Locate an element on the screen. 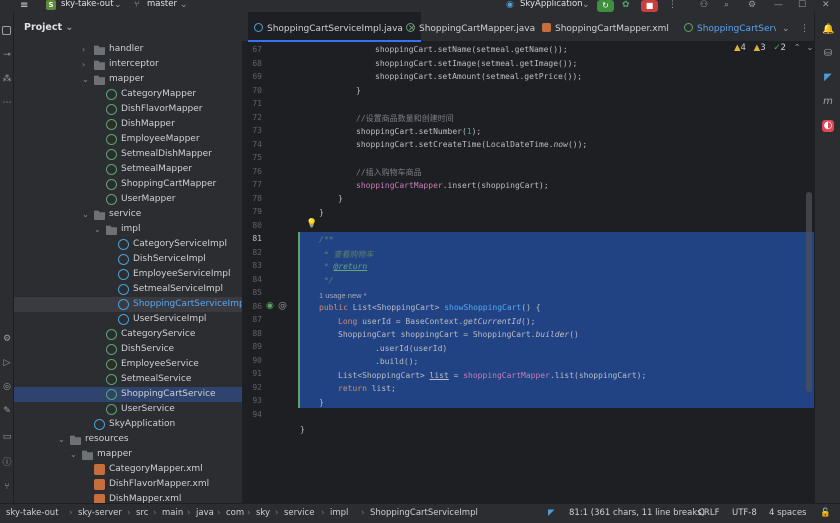 This screenshot has width=840, height=523. inspection-widget: ▲4 ▲3 ✓2 ⌃ ⌄ is located at coordinates (774, 48).